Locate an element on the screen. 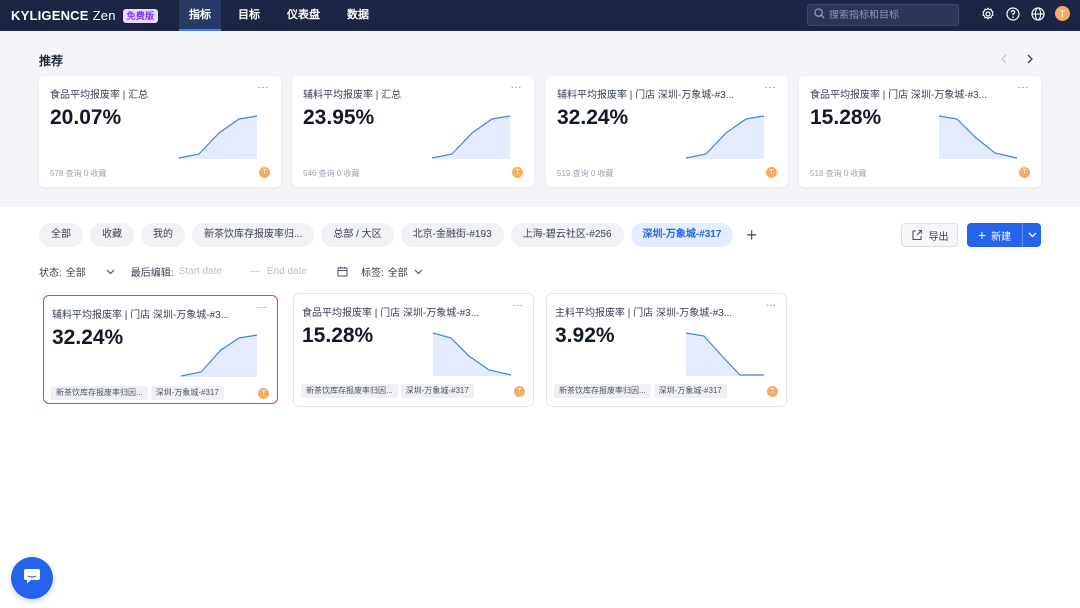  card-stats: 519 查询 0 收藏 is located at coordinates (585, 173).